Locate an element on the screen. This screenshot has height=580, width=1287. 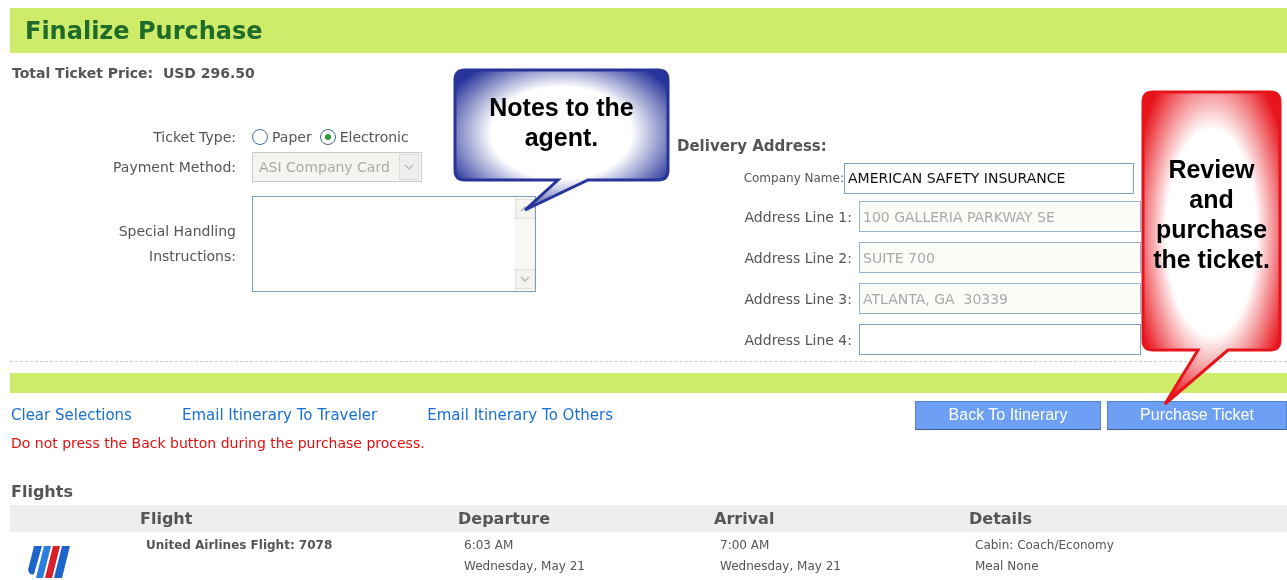
action-button: Purchase Ticket is located at coordinates (1197, 415).